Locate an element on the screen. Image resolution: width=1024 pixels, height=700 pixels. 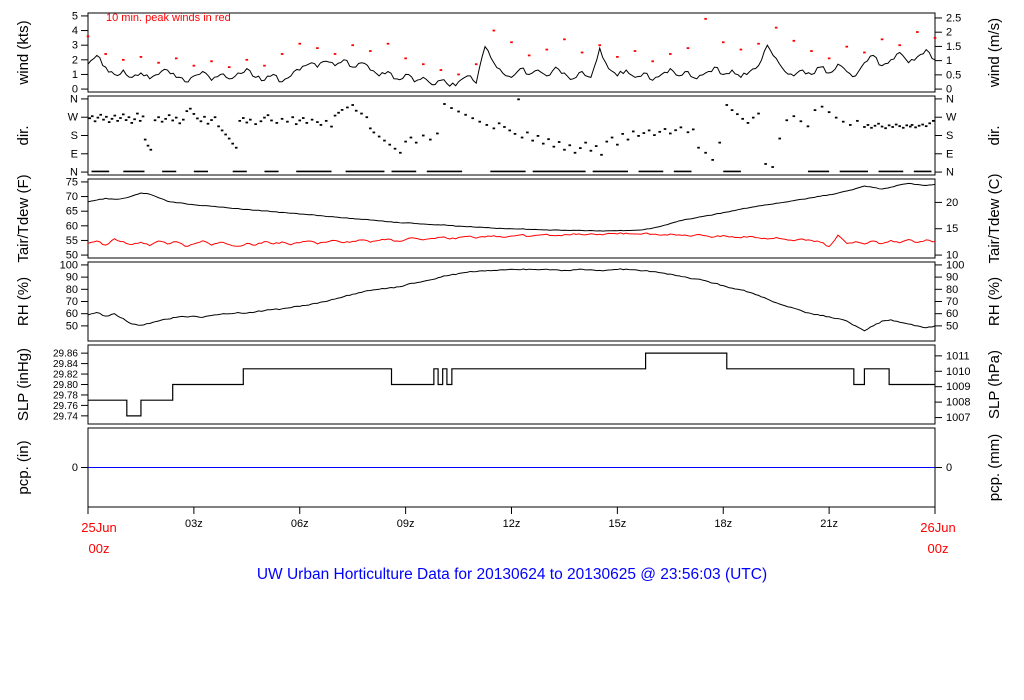
rh-right-tick-label: 70 is located at coordinates (952, 302).